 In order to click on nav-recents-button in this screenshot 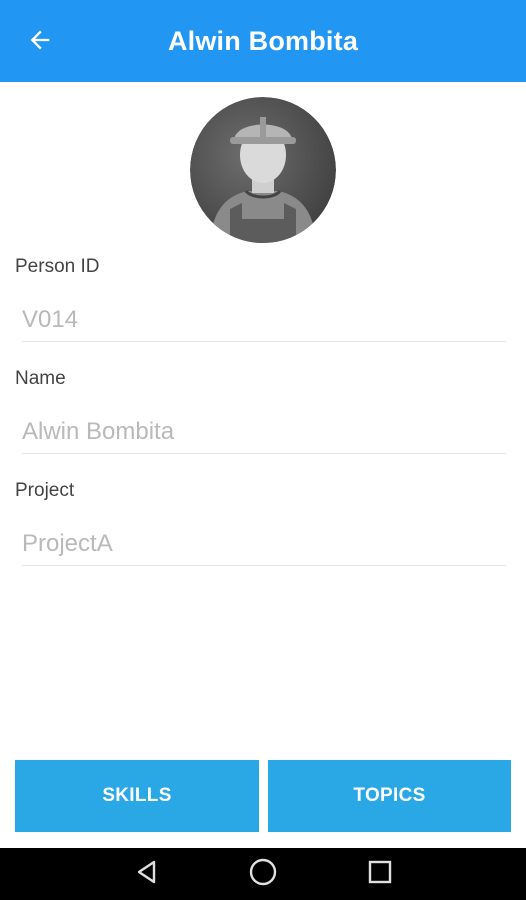, I will do `click(380, 874)`.